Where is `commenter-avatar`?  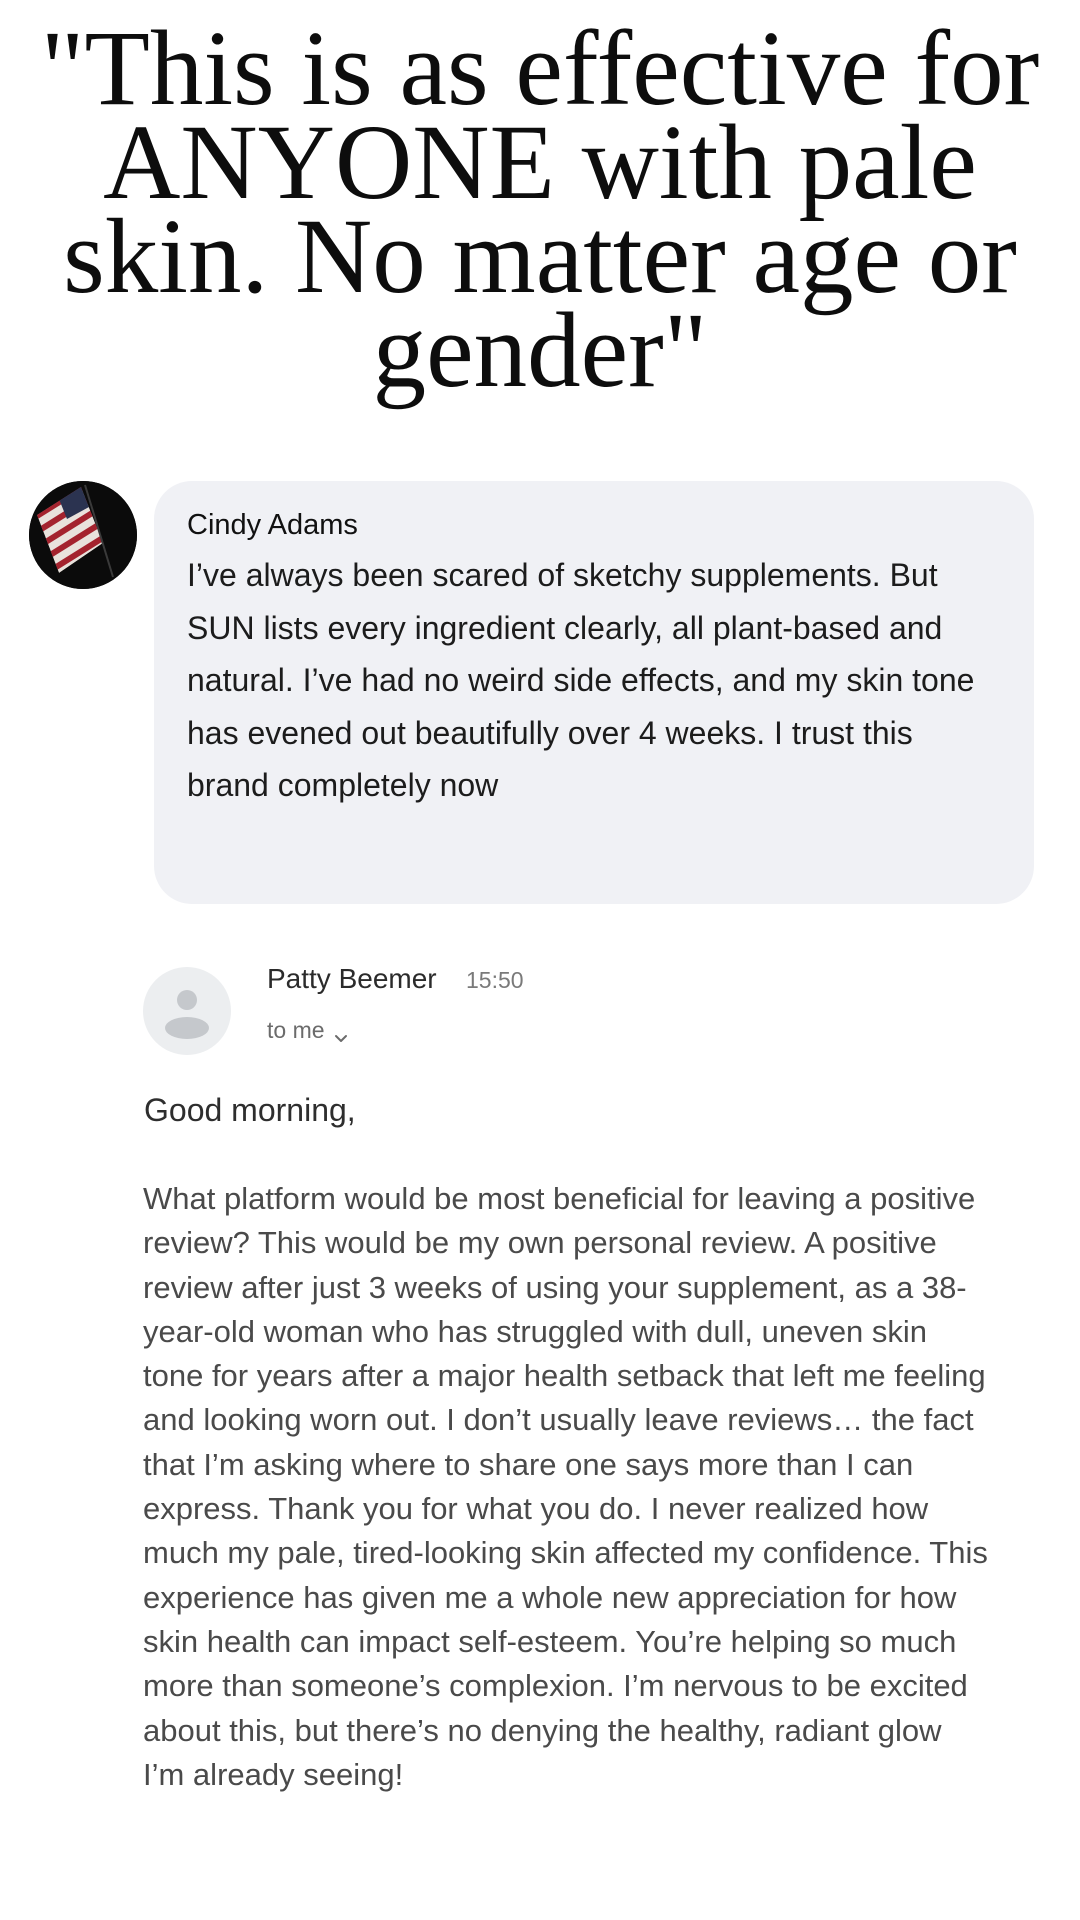 commenter-avatar is located at coordinates (83, 535).